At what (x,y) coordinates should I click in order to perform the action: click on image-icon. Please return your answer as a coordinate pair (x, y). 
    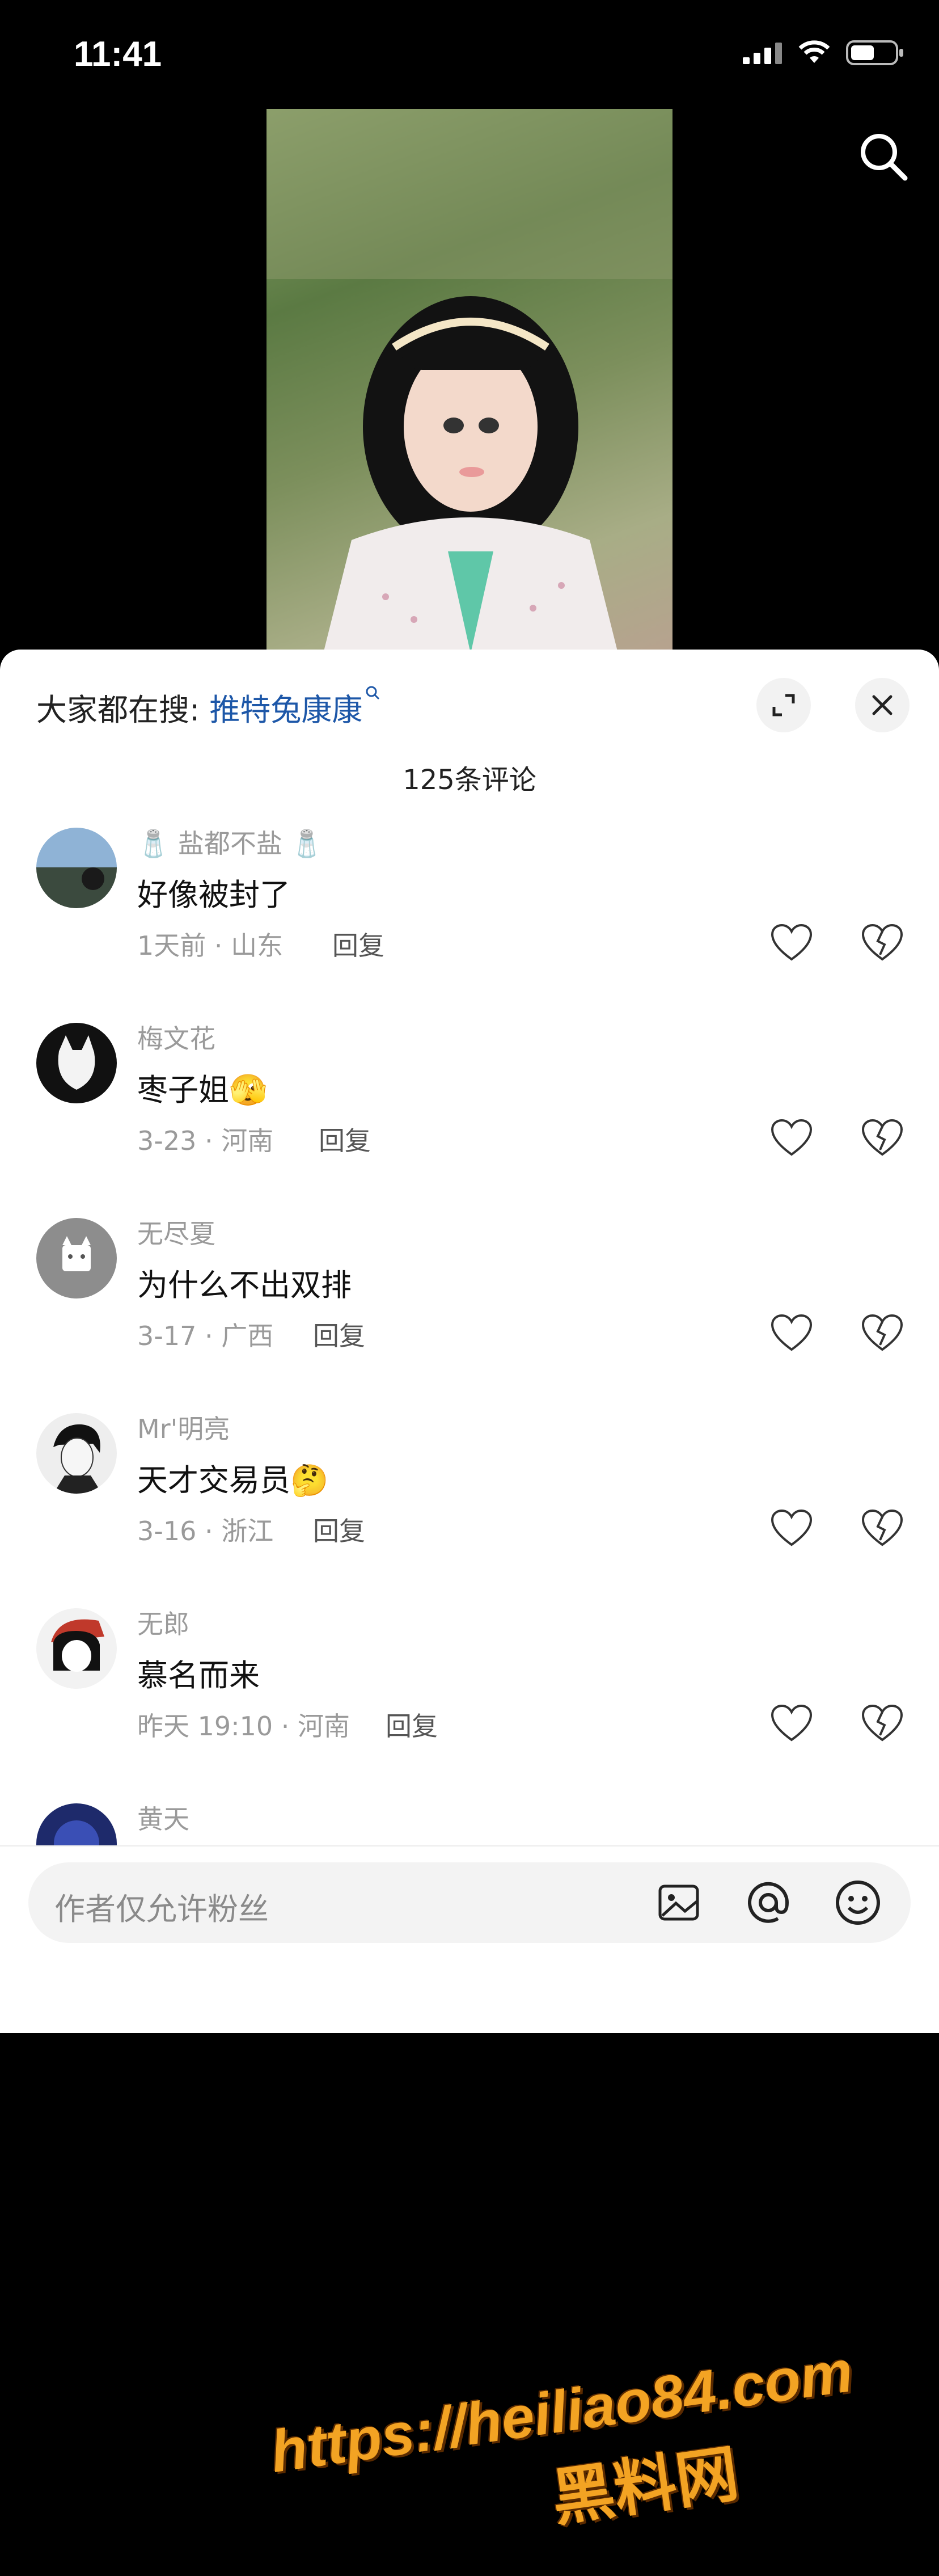
    Looking at the image, I should click on (678, 1902).